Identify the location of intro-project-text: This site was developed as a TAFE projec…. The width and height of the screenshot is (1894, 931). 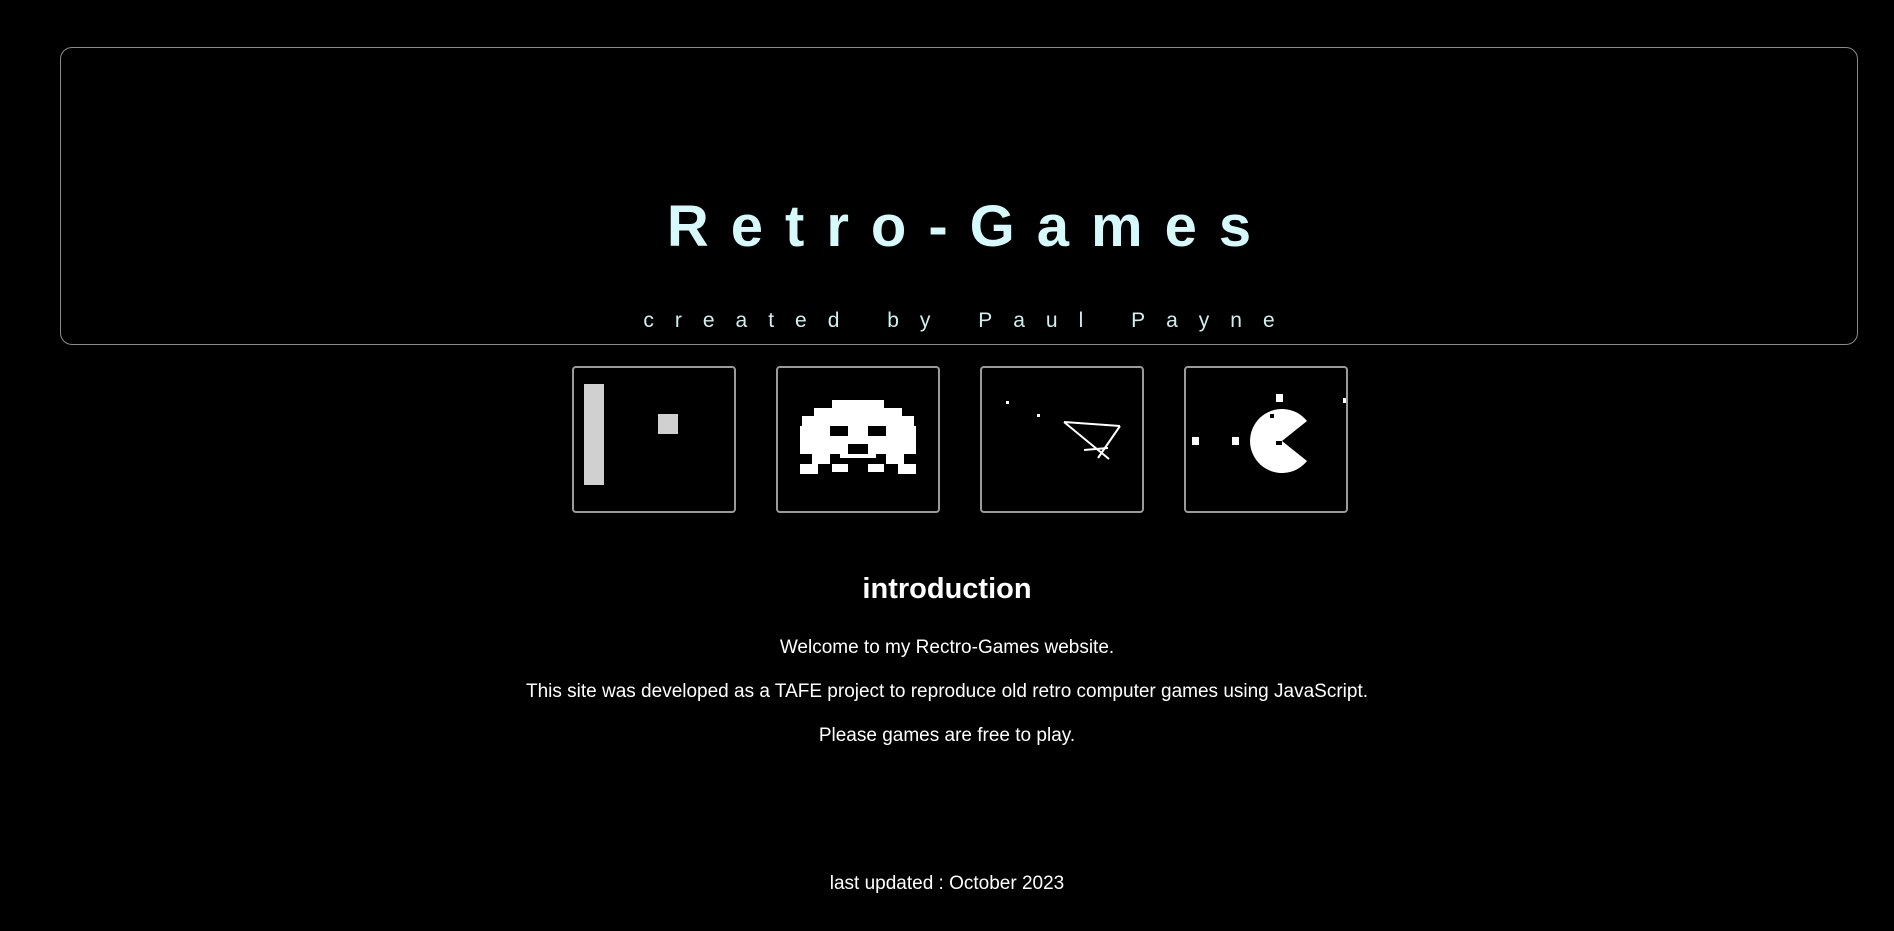
(947, 691).